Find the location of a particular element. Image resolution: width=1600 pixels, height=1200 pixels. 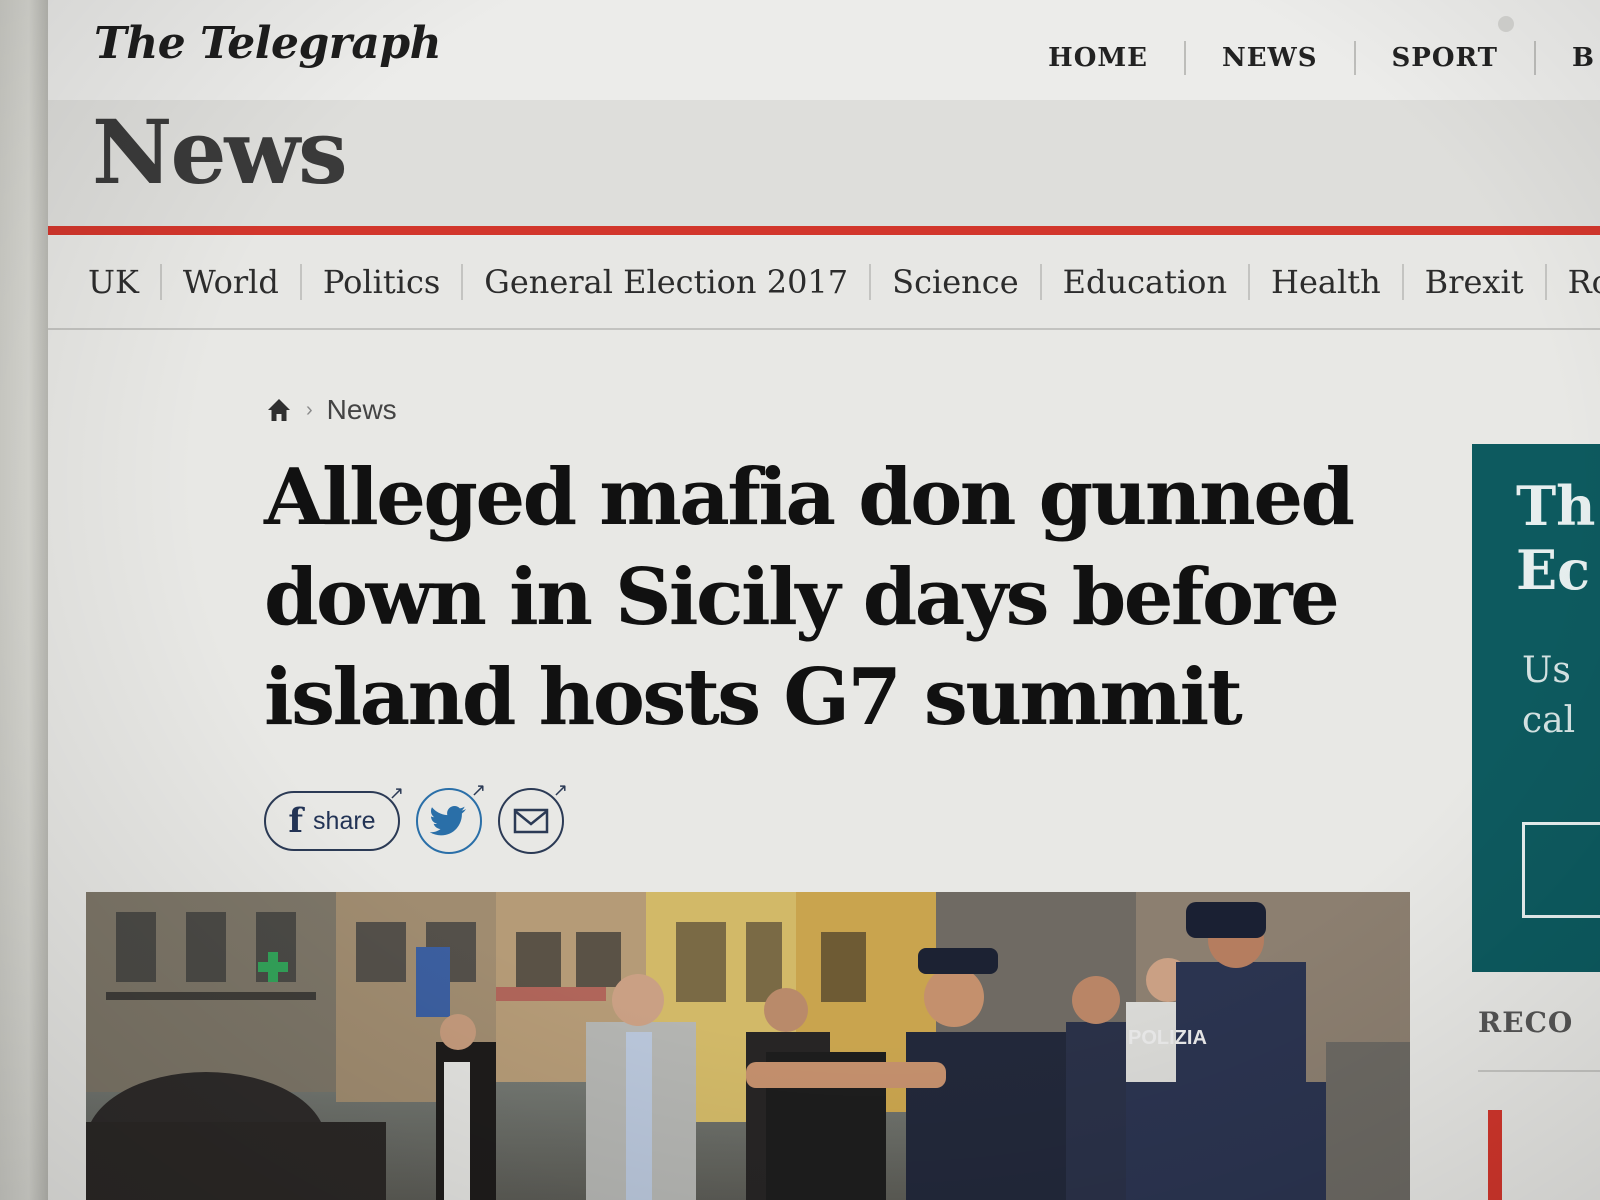

envelope-icon is located at coordinates (531, 821).